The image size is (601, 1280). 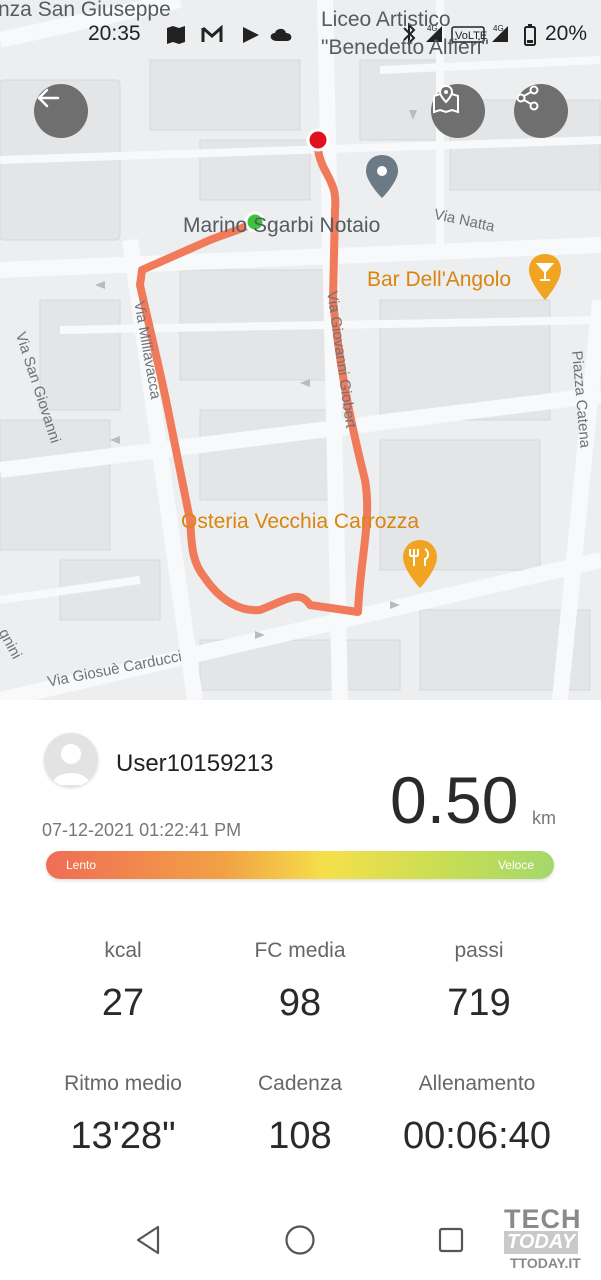 I want to click on map-type-button, so click(x=458, y=111).